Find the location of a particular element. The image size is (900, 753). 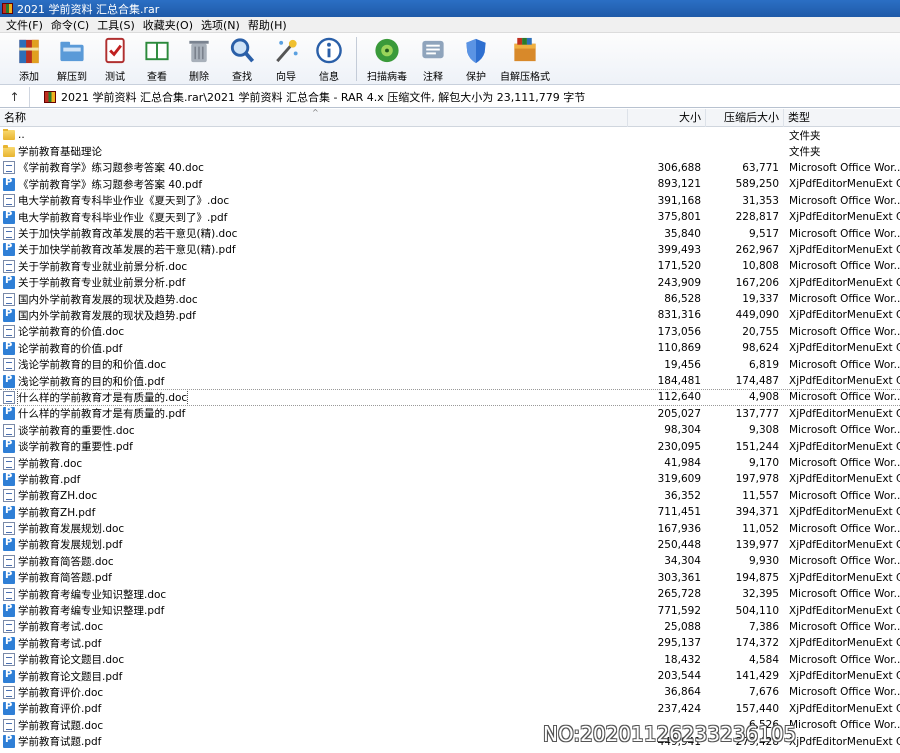

file-name: 什么样的学前教育才是有质量的.doc is located at coordinates (102, 397).